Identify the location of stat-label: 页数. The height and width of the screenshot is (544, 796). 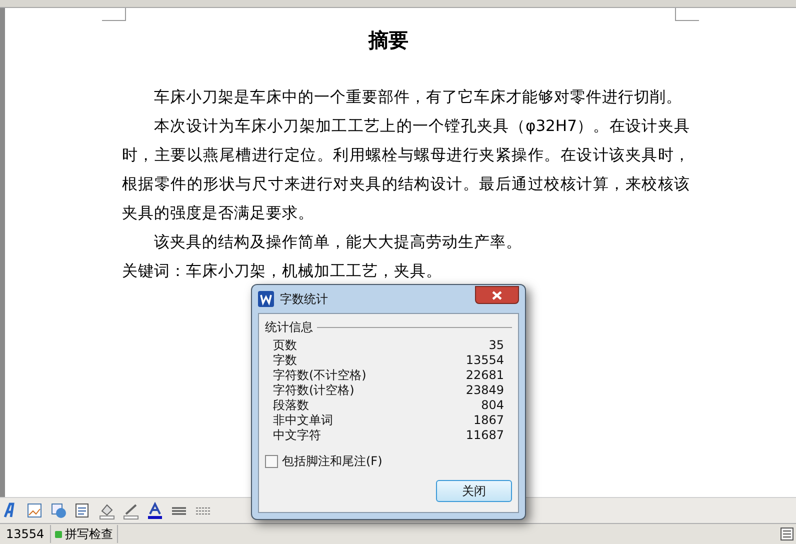
(285, 345).